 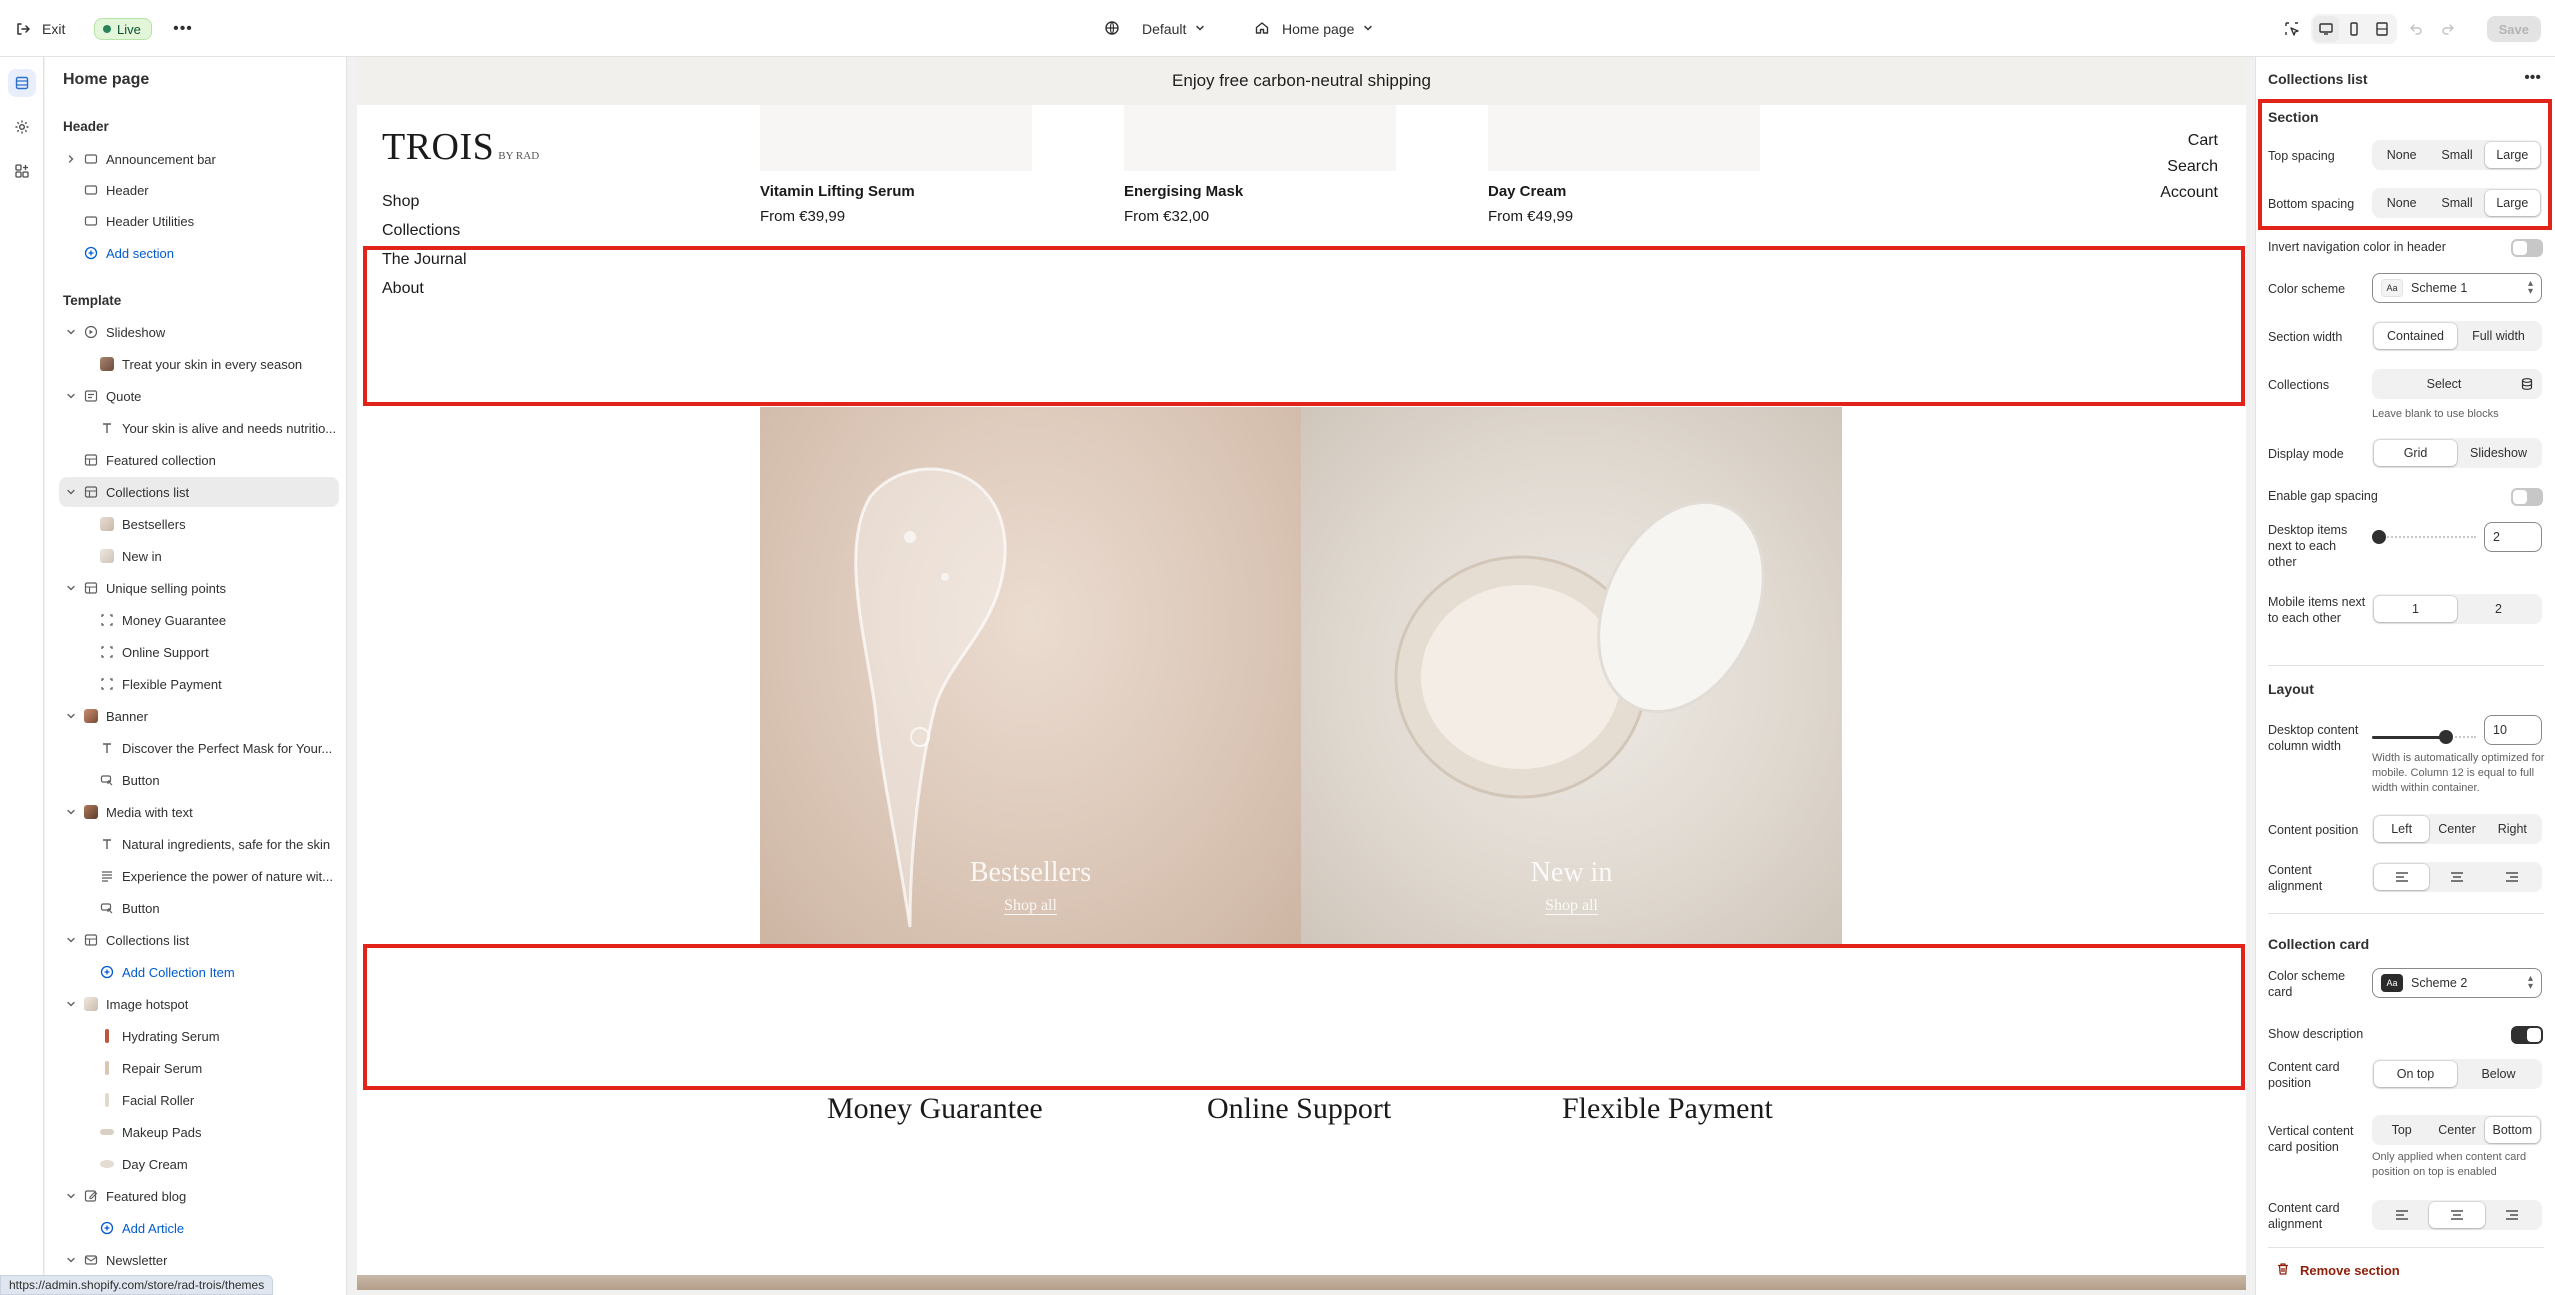 I want to click on store-logo: TROIS BY RAD, so click(x=460, y=147).